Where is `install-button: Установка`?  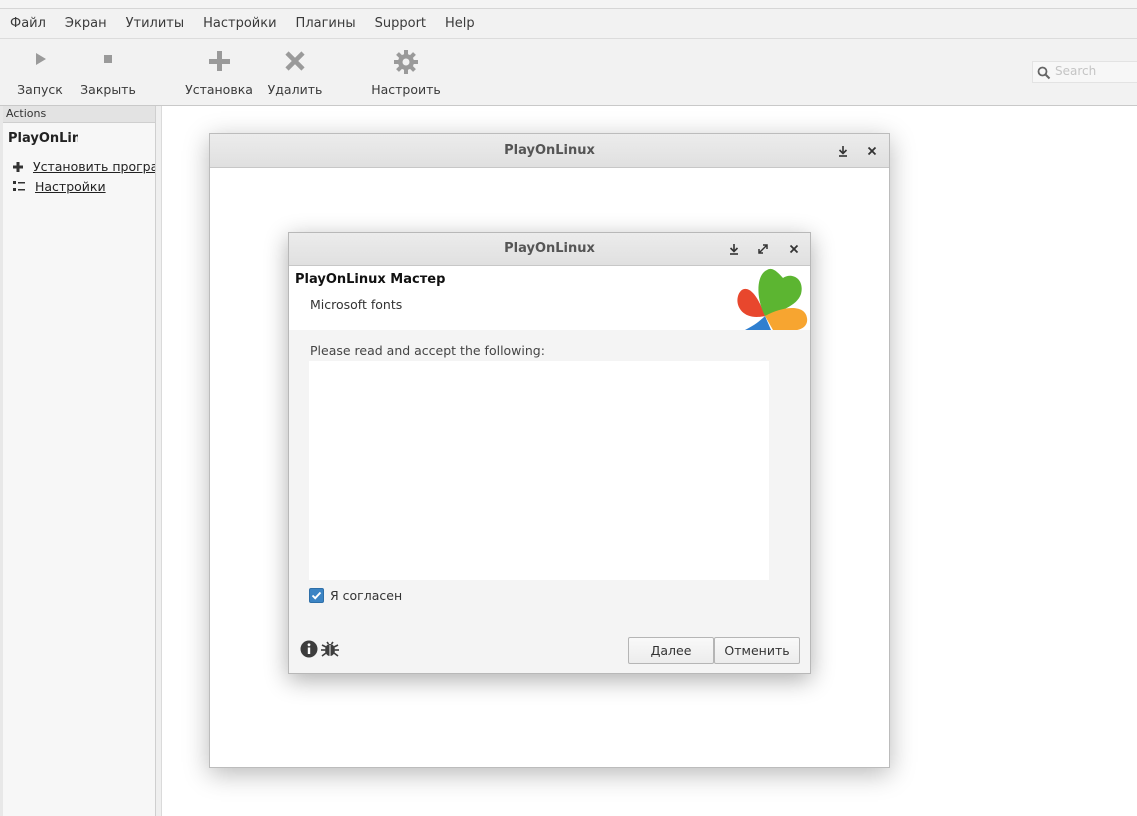
install-button: Установка is located at coordinates (219, 72).